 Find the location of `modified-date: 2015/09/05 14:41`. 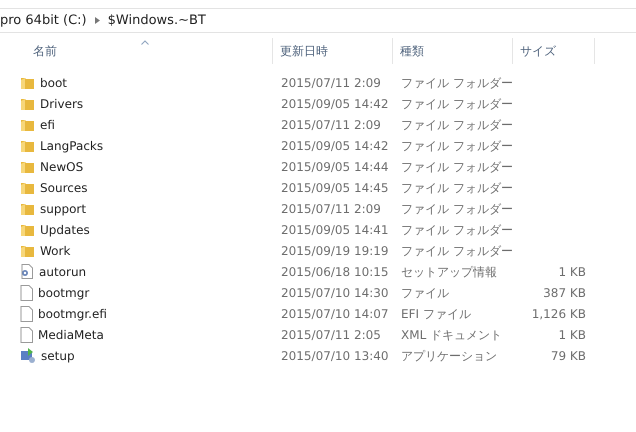

modified-date: 2015/09/05 14:41 is located at coordinates (334, 229).